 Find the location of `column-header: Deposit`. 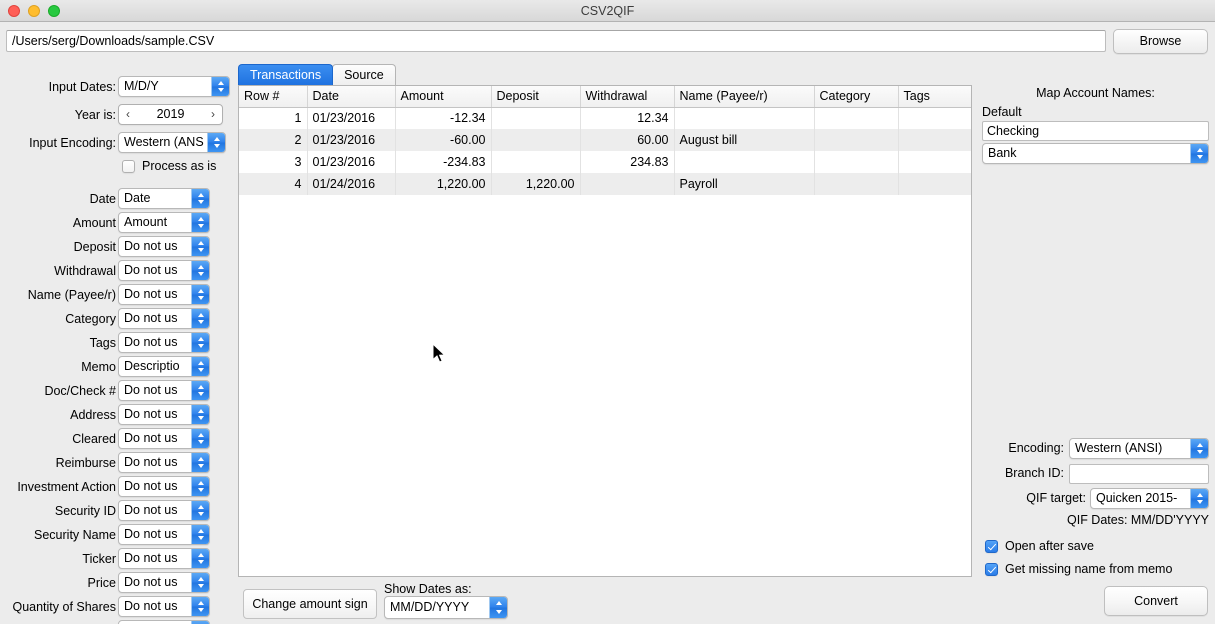

column-header: Deposit is located at coordinates (536, 97).